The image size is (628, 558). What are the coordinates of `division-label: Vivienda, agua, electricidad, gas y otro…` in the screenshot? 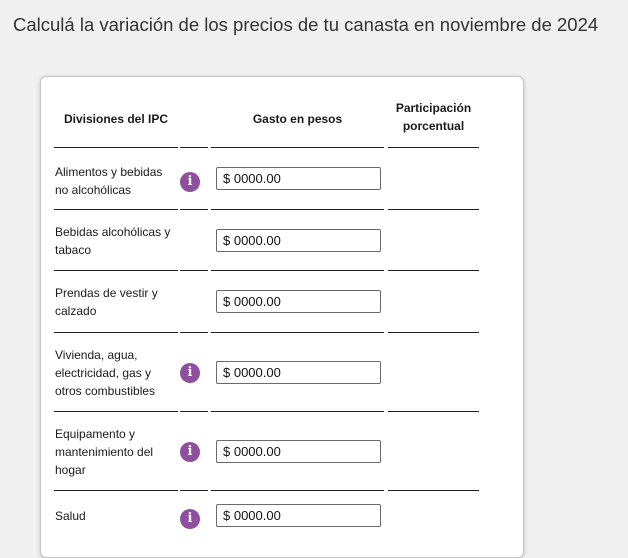 It's located at (105, 373).